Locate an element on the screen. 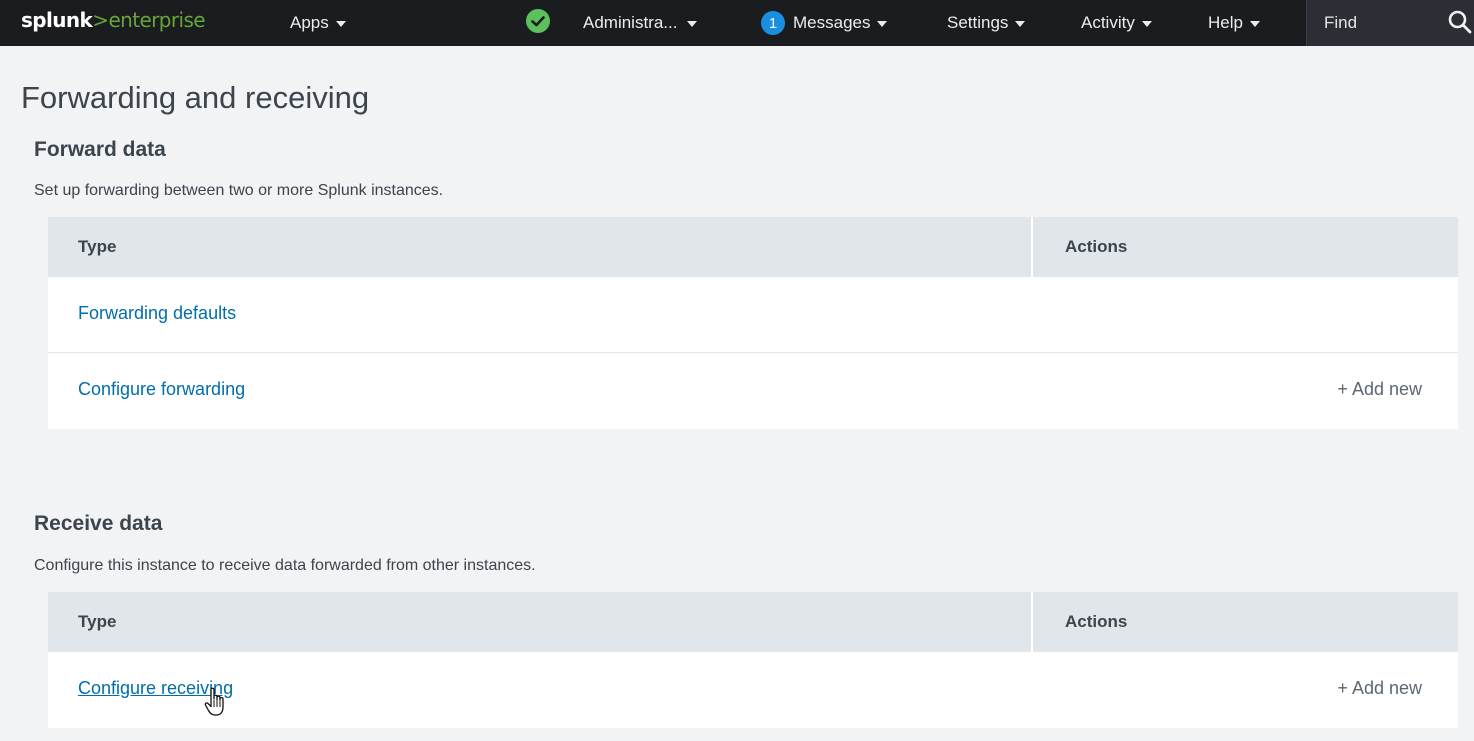 The width and height of the screenshot is (1474, 741). table-row: Forwarding defaults is located at coordinates (753, 315).